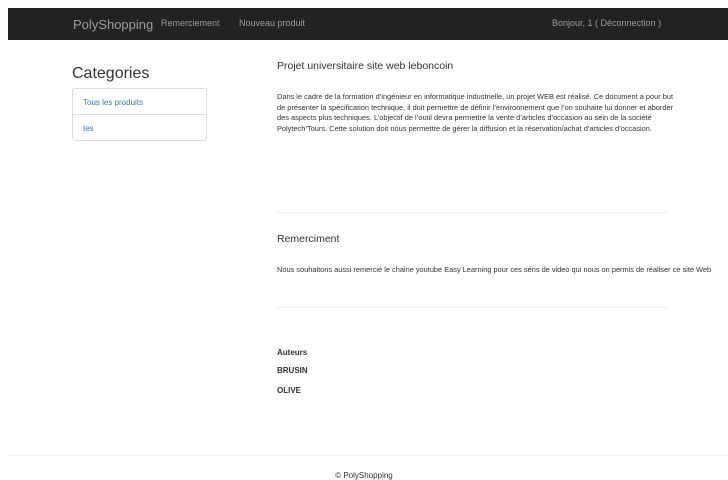 Image resolution: width=728 pixels, height=480 pixels. Describe the element at coordinates (292, 352) in the screenshot. I see `authors-heading: Auteurs` at that location.